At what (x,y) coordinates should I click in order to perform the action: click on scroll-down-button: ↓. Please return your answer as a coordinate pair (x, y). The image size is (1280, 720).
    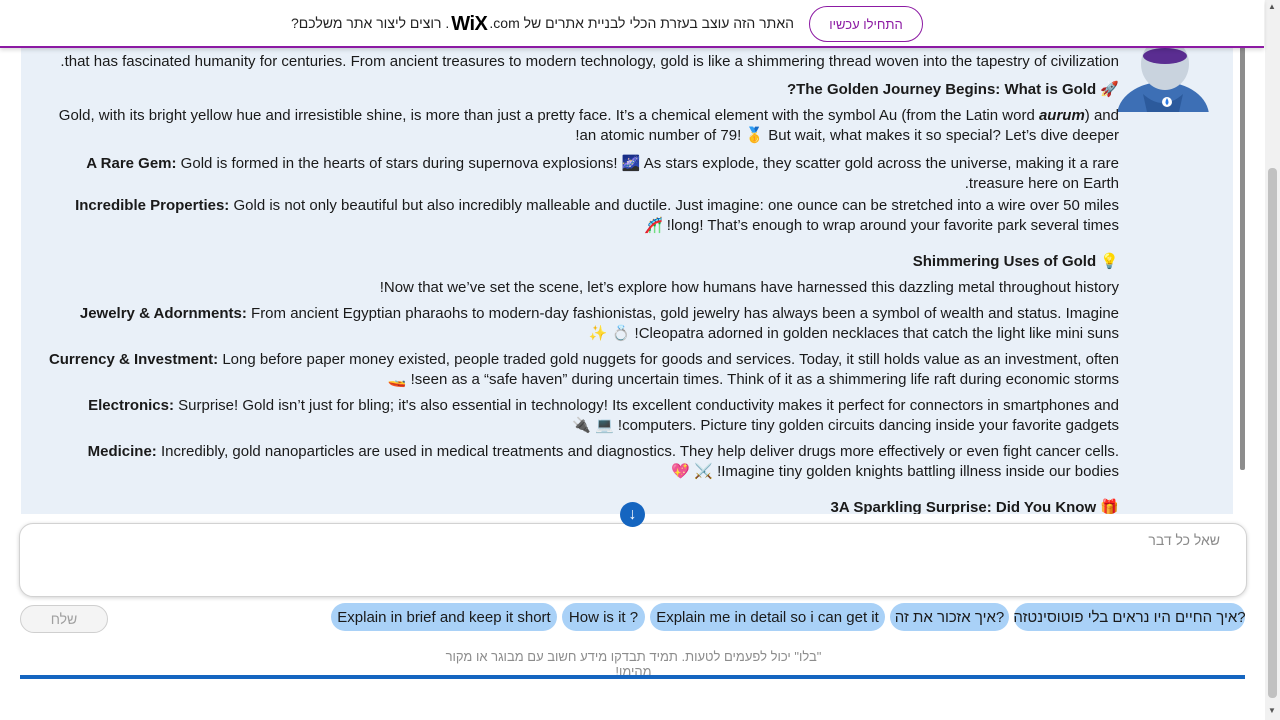
    Looking at the image, I should click on (632, 514).